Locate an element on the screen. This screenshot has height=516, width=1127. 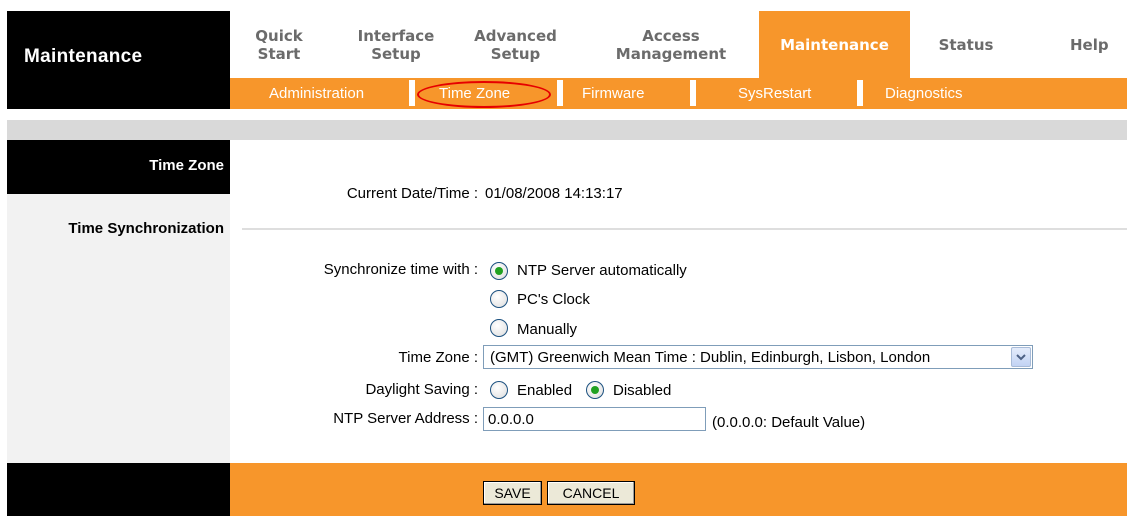
radio-pc-clock is located at coordinates (499, 299).